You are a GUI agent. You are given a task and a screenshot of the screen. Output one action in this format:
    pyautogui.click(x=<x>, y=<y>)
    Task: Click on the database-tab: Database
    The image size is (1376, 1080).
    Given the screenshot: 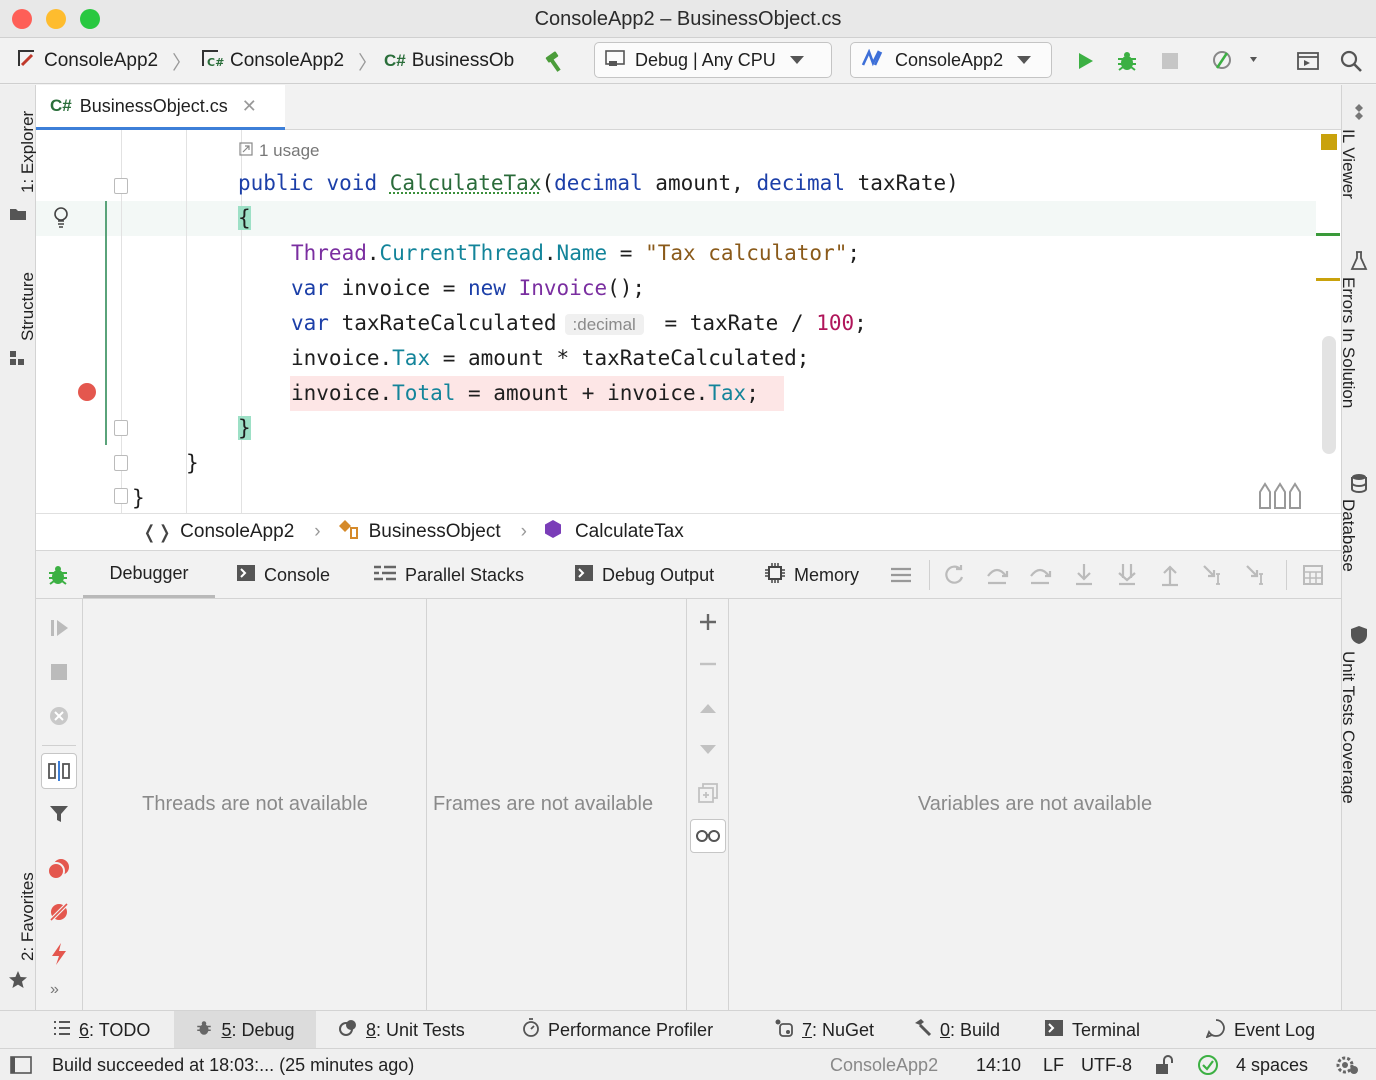 What is the action you would take?
    pyautogui.click(x=1348, y=535)
    